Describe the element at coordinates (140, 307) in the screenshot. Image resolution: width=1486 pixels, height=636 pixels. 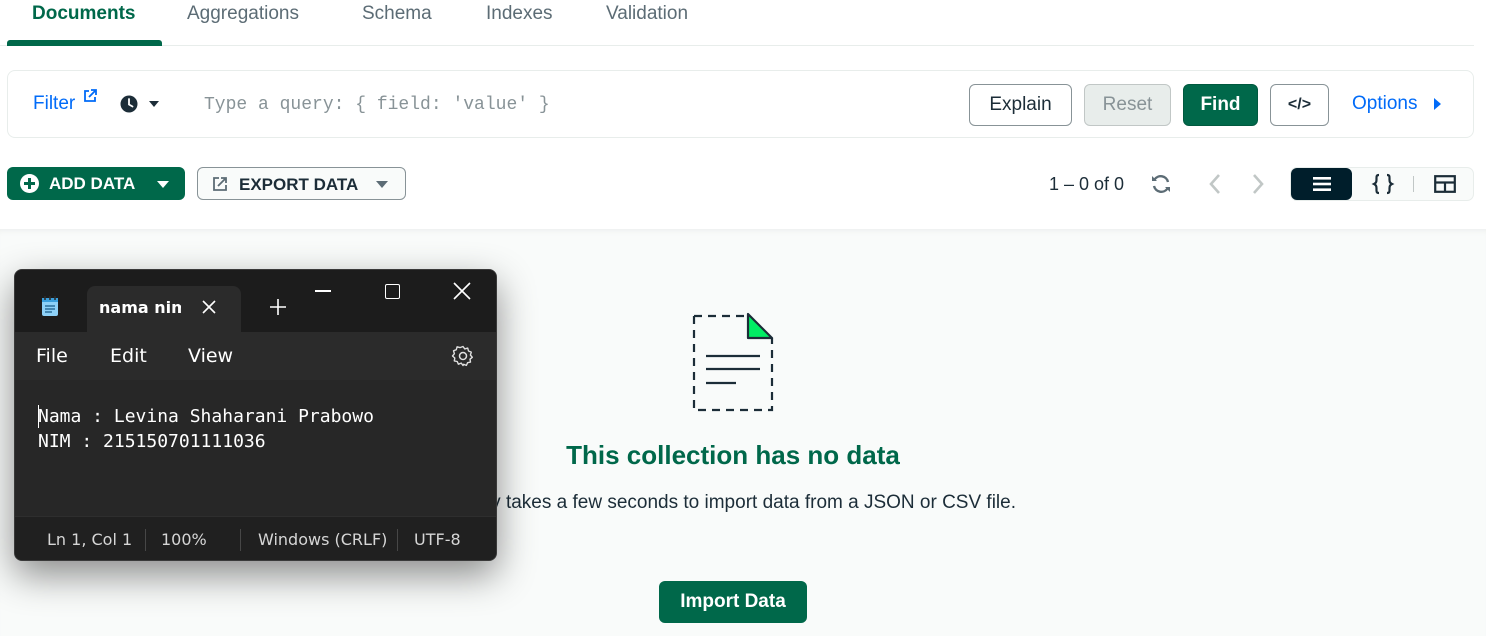
I see `notepad-tab-title: nama nim` at that location.